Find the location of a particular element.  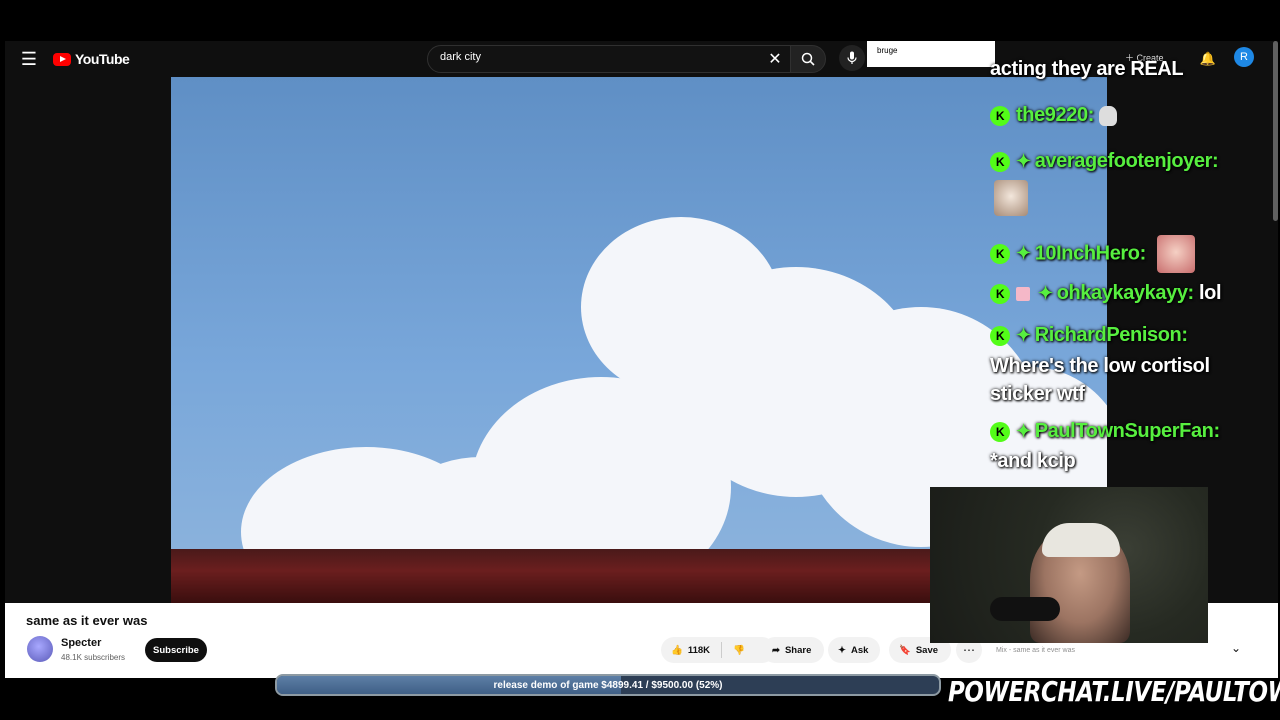

overlay-search-field: bruge is located at coordinates (931, 54).